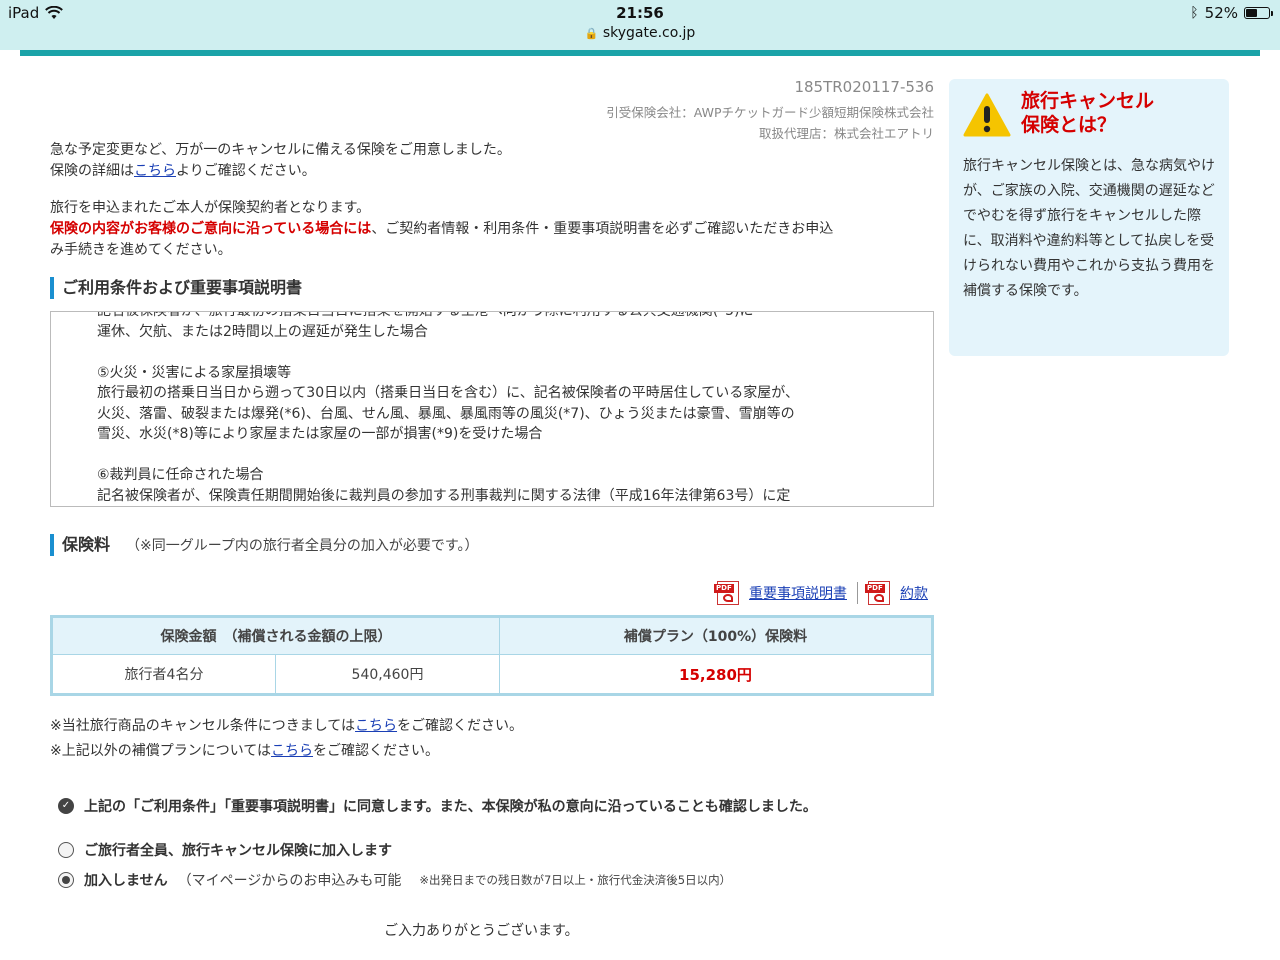  What do you see at coordinates (238, 851) in the screenshot?
I see `join-label: ご旅行者全員、旅行キャンセル保険に加入します` at bounding box center [238, 851].